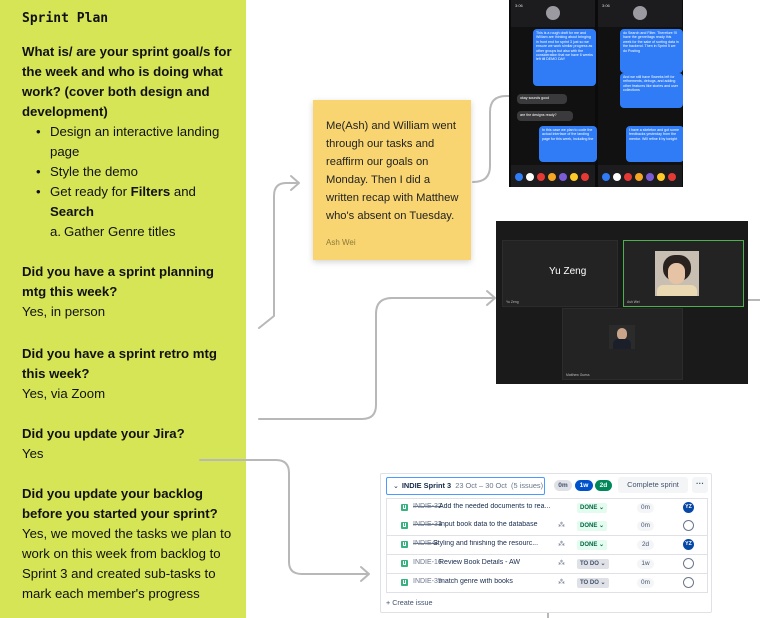 The width and height of the screenshot is (760, 618). I want to click on connector-jira, so click(284, 517).